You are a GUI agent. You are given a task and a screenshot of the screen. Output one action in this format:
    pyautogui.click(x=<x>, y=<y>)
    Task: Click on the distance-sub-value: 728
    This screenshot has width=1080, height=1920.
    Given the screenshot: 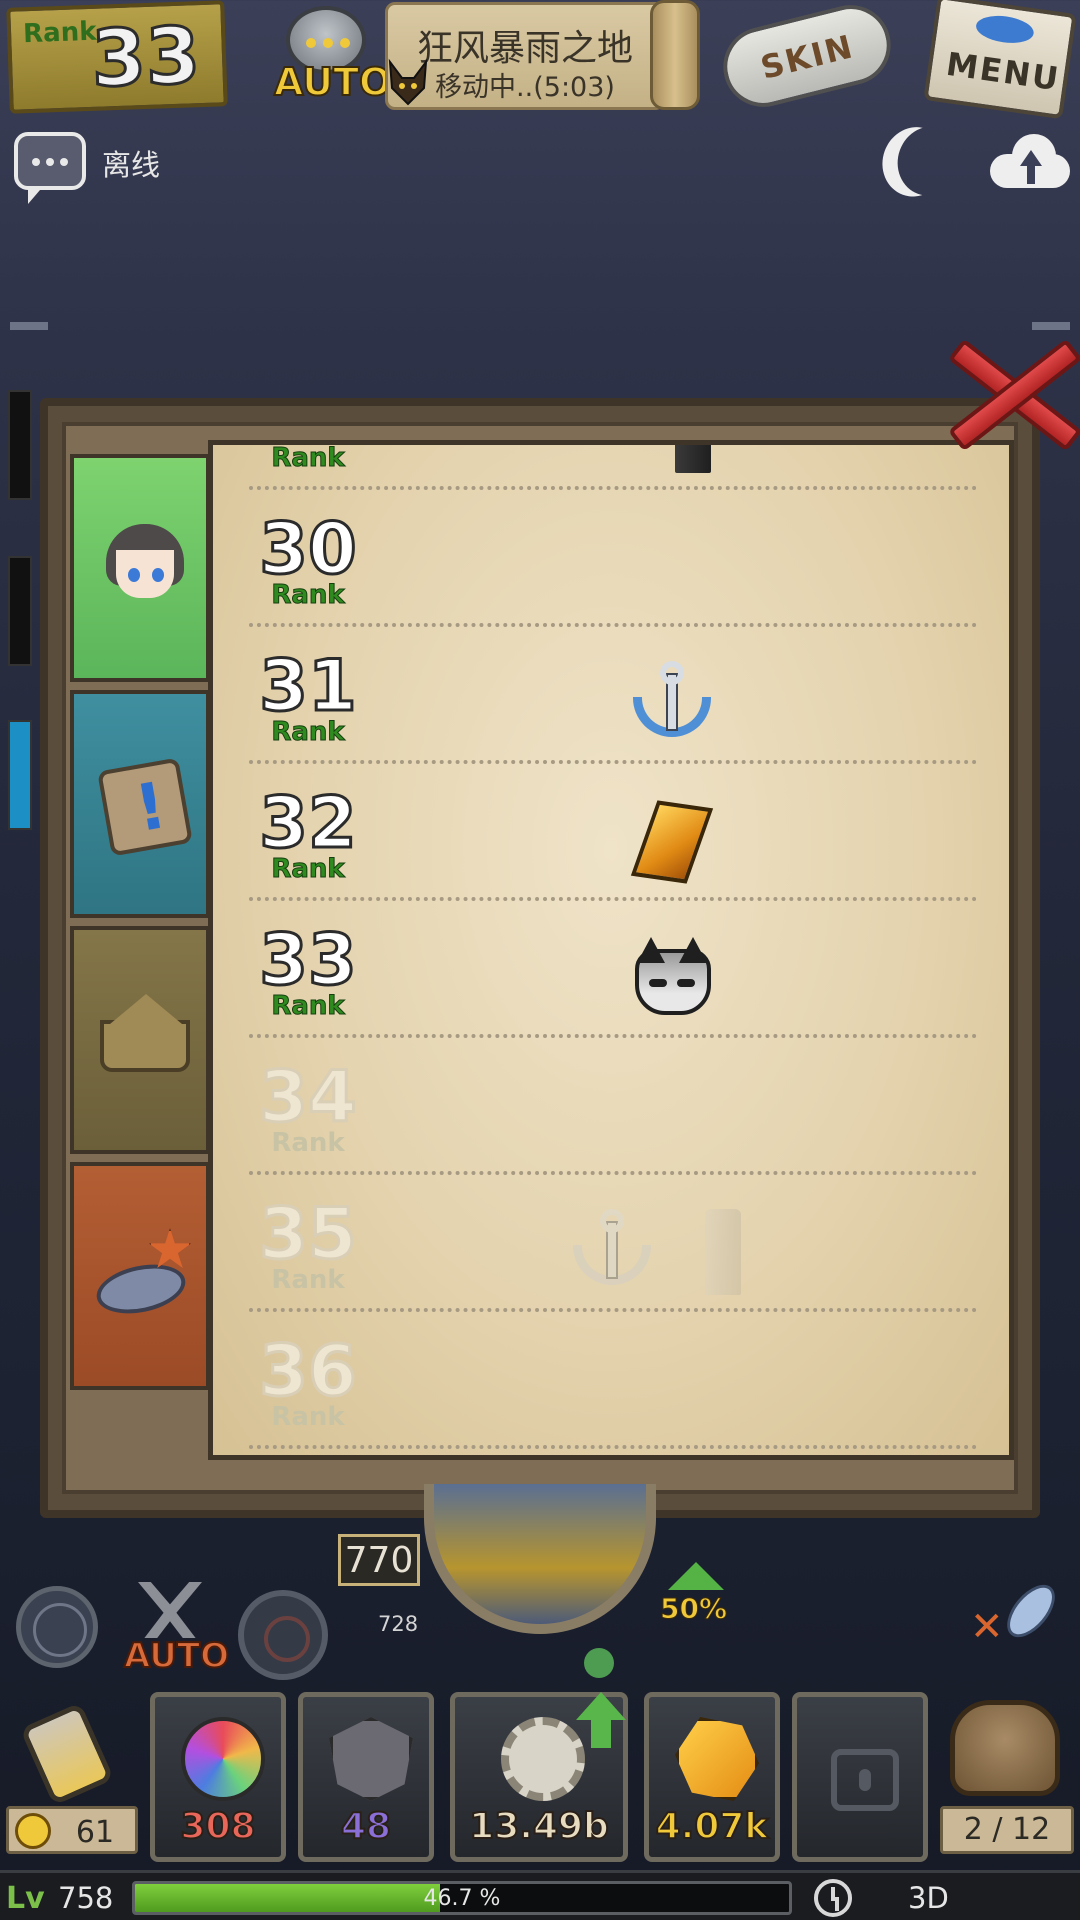 What is the action you would take?
    pyautogui.click(x=398, y=1624)
    